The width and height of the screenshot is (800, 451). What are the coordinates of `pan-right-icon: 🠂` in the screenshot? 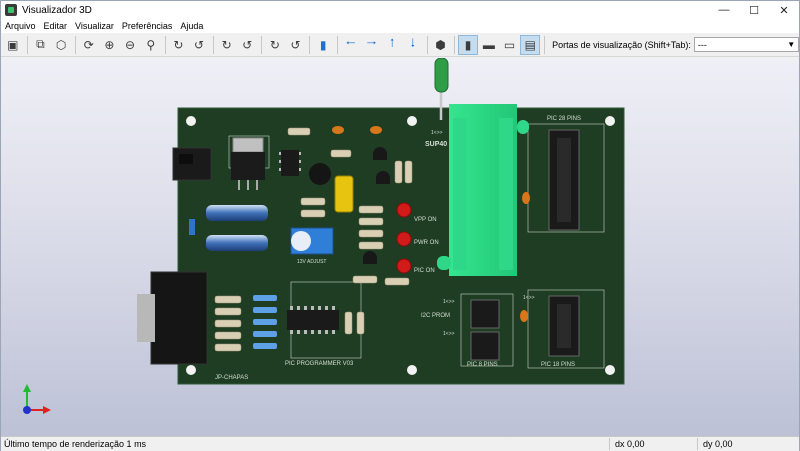 It's located at (372, 45).